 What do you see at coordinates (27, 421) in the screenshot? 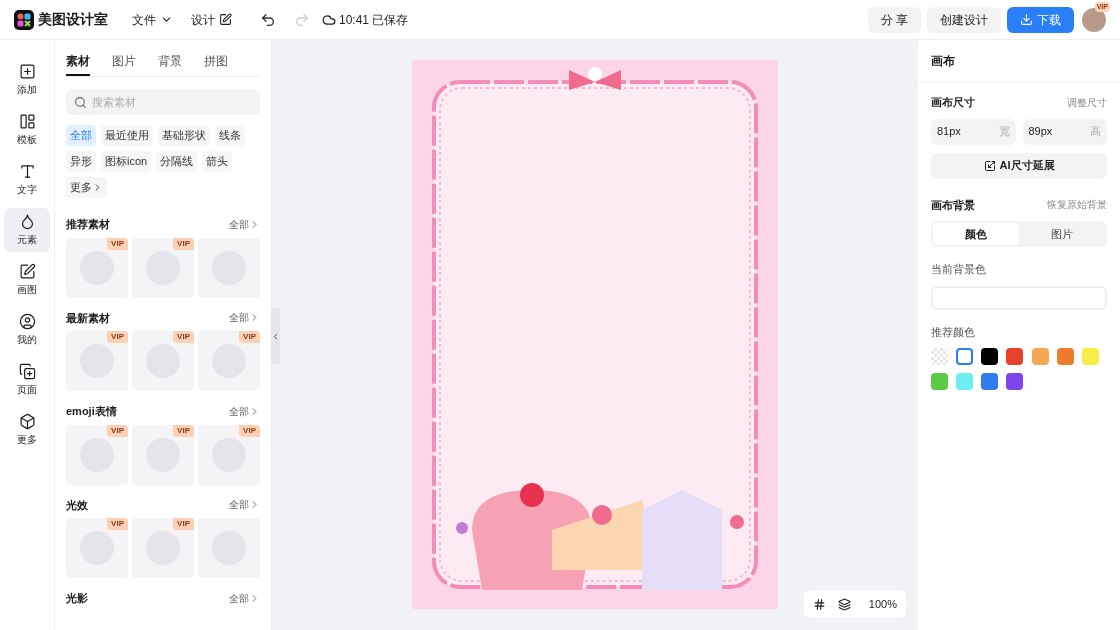
I see `cube-icon` at bounding box center [27, 421].